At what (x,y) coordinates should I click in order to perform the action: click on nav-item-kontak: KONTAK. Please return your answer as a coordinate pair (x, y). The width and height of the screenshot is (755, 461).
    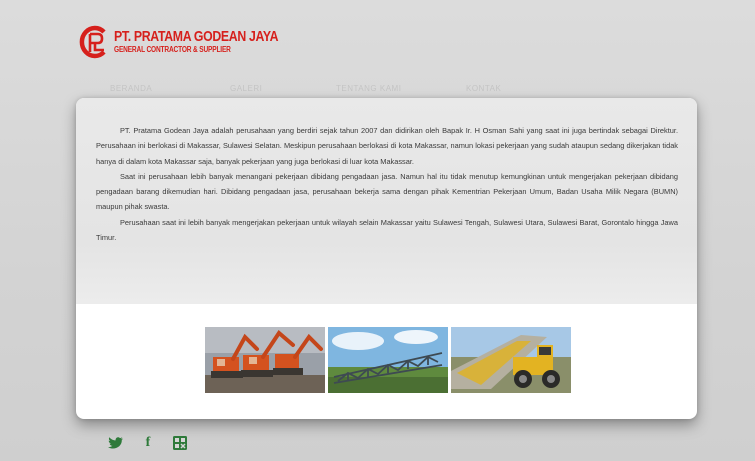
    Looking at the image, I should click on (483, 88).